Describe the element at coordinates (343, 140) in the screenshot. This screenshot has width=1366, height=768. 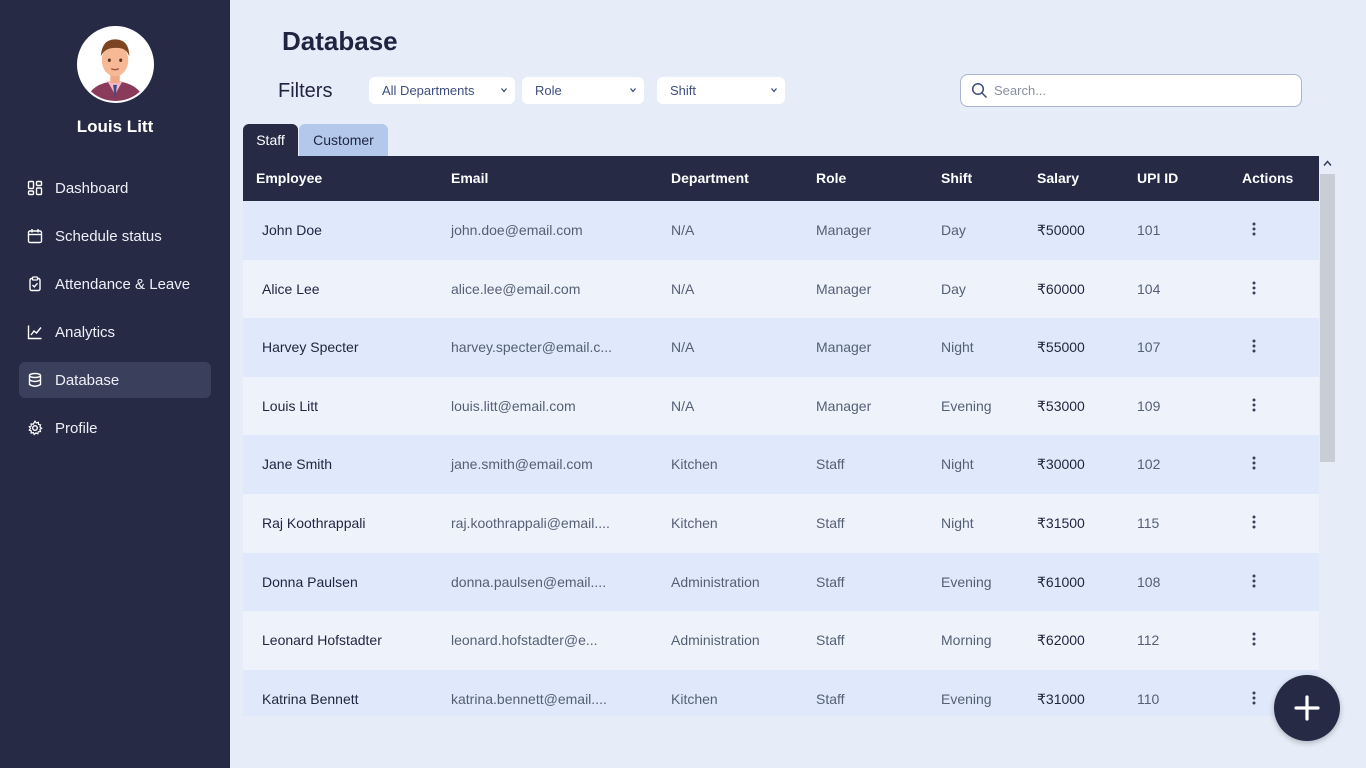
I see `tab-customer: Customer` at that location.